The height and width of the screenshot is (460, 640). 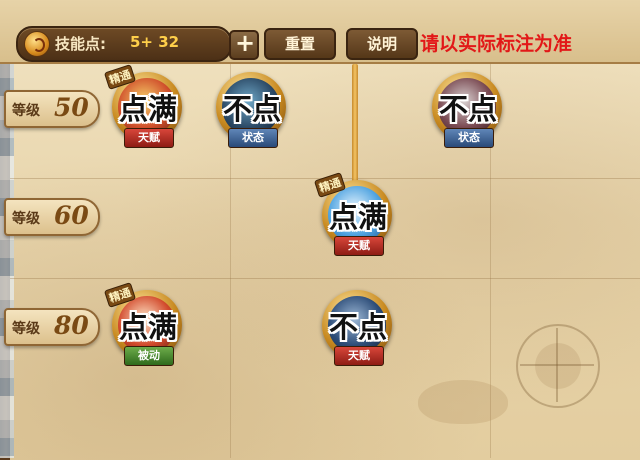 What do you see at coordinates (71, 107) in the screenshot?
I see `level-number: 50` at bounding box center [71, 107].